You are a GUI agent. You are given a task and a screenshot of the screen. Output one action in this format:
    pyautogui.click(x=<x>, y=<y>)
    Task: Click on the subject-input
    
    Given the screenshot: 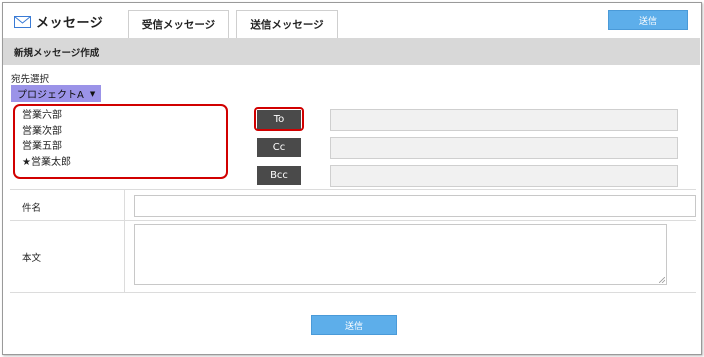 What is the action you would take?
    pyautogui.click(x=415, y=206)
    